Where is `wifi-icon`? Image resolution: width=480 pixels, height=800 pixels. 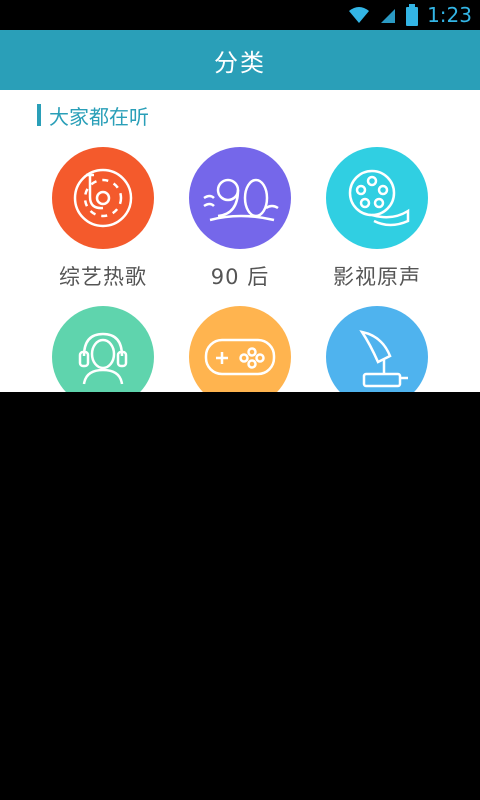 wifi-icon is located at coordinates (359, 15).